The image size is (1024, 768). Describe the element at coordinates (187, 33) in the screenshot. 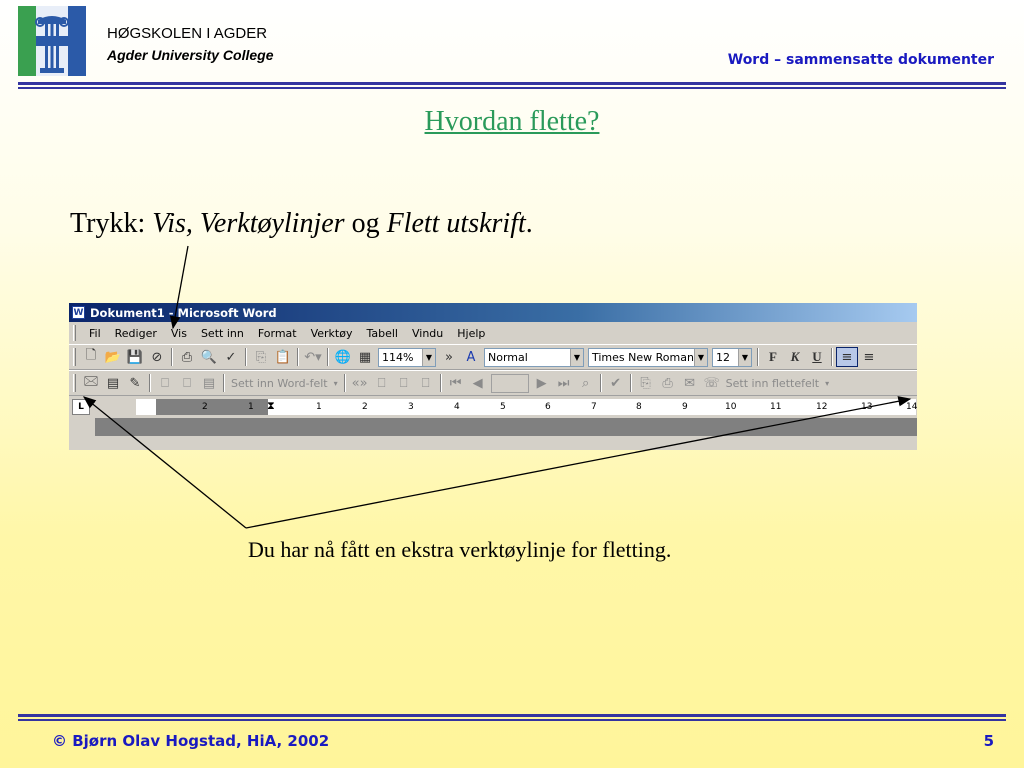

I see `school-name: HØGSKOLEN I AGDER` at that location.